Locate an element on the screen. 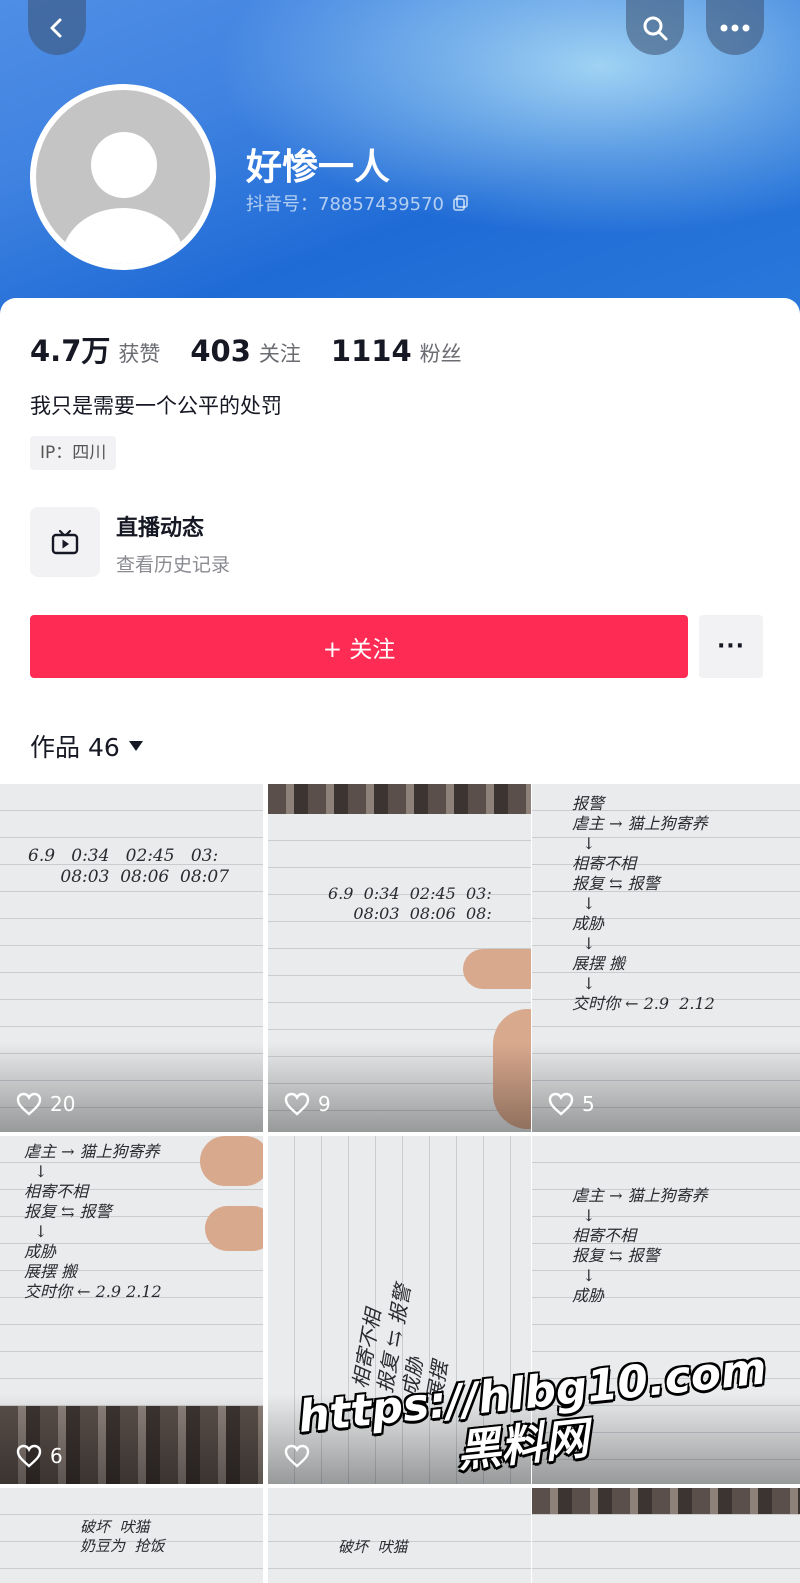  default-avatar-icon is located at coordinates (123, 177).